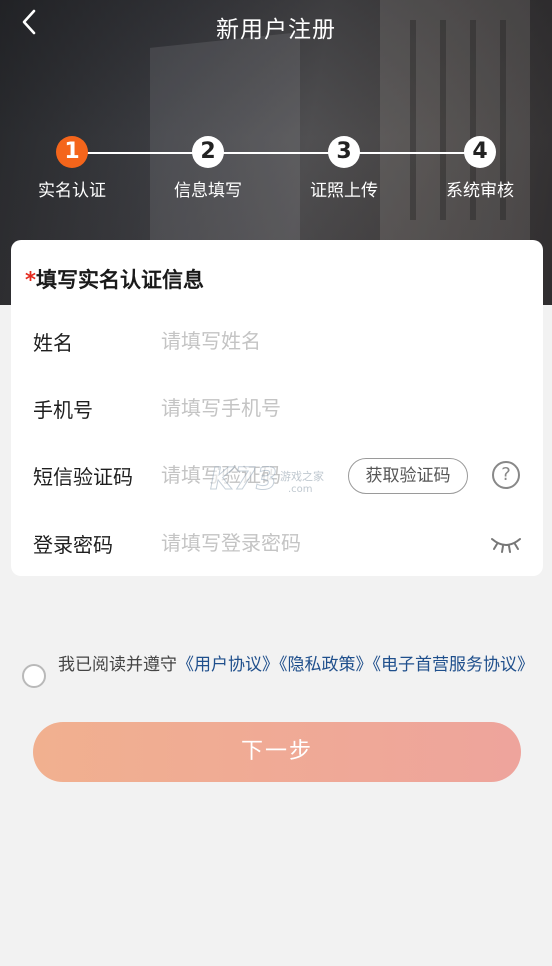  Describe the element at coordinates (276, 171) in the screenshot. I see `registration-steps: 1 实名认证 2 信息填写 3 证照上传 4 系统审核` at that location.